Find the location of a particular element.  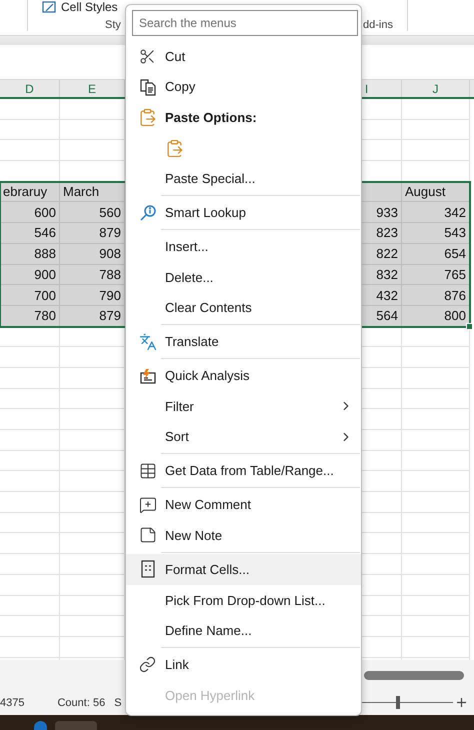

table-cell: 560 is located at coordinates (92, 213).